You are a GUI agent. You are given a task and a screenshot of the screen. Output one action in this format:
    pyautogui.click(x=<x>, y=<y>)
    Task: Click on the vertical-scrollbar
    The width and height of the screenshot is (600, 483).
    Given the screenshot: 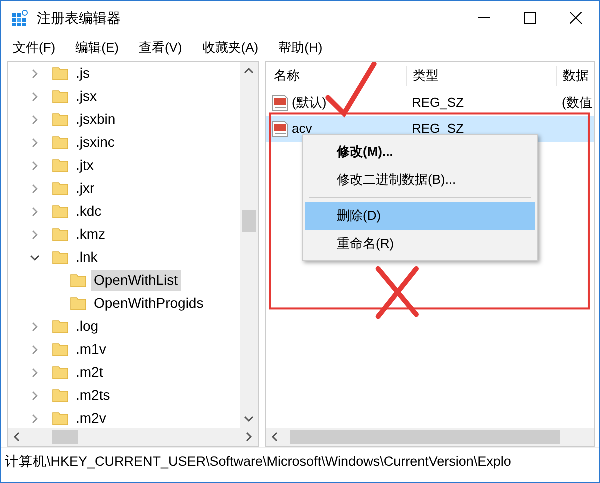 What is the action you would take?
    pyautogui.click(x=249, y=245)
    